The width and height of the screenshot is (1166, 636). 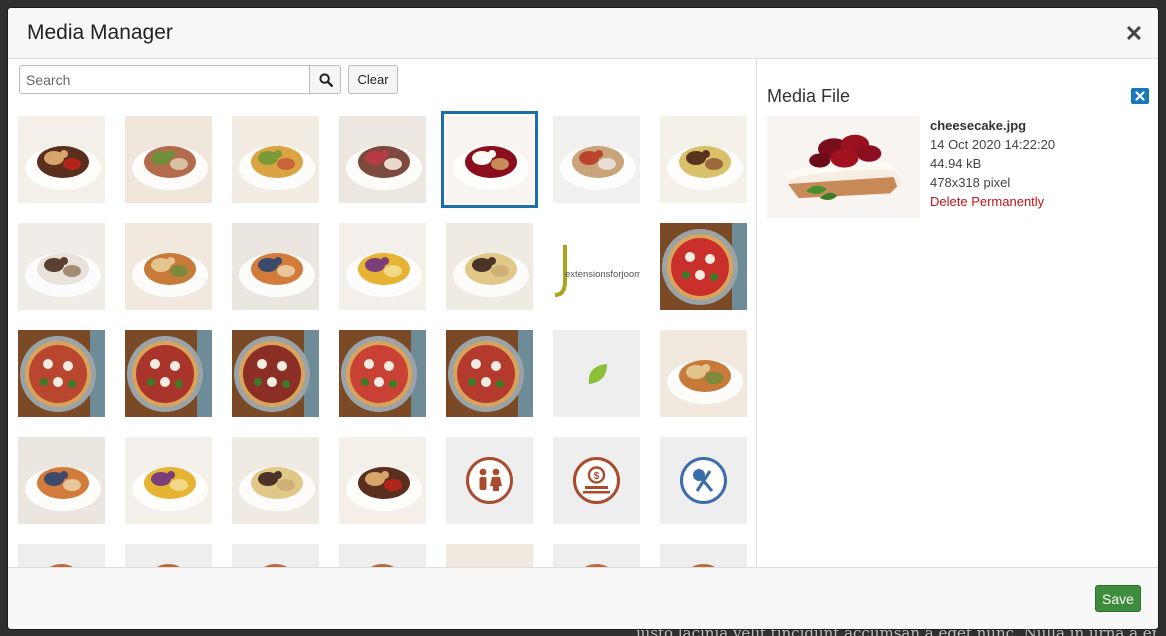 What do you see at coordinates (382, 480) in the screenshot?
I see `thumb-bruschetta` at bounding box center [382, 480].